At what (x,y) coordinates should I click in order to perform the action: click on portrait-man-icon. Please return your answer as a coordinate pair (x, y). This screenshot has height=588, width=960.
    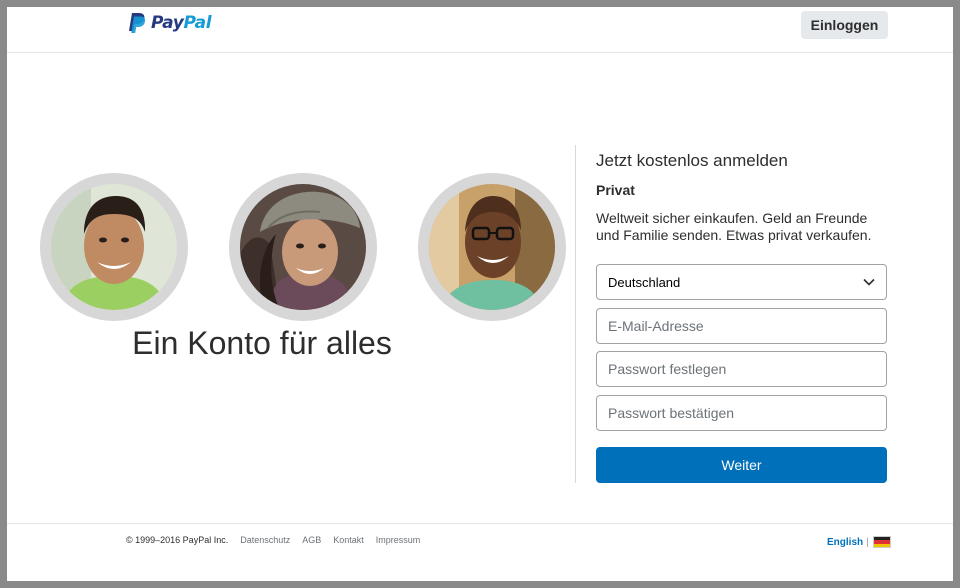
    Looking at the image, I should click on (114, 247).